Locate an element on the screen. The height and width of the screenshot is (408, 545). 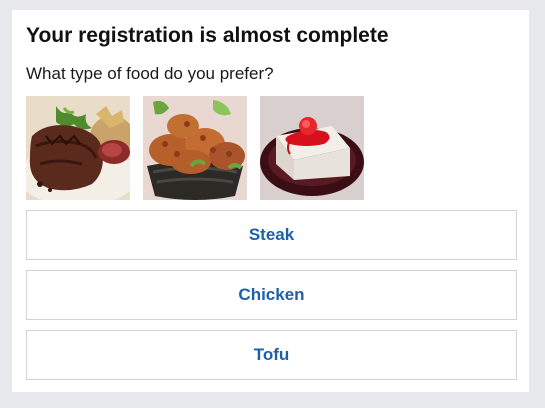
fried-chicken-image is located at coordinates (195, 148).